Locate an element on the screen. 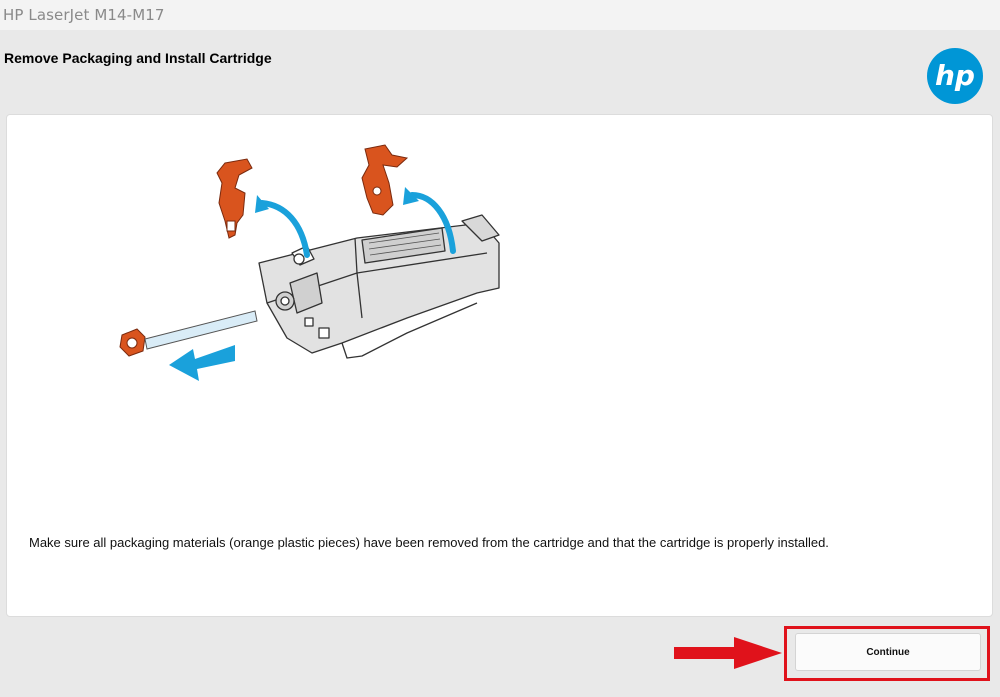 The image size is (1000, 697). orange-packaging-clip-left is located at coordinates (234, 198).